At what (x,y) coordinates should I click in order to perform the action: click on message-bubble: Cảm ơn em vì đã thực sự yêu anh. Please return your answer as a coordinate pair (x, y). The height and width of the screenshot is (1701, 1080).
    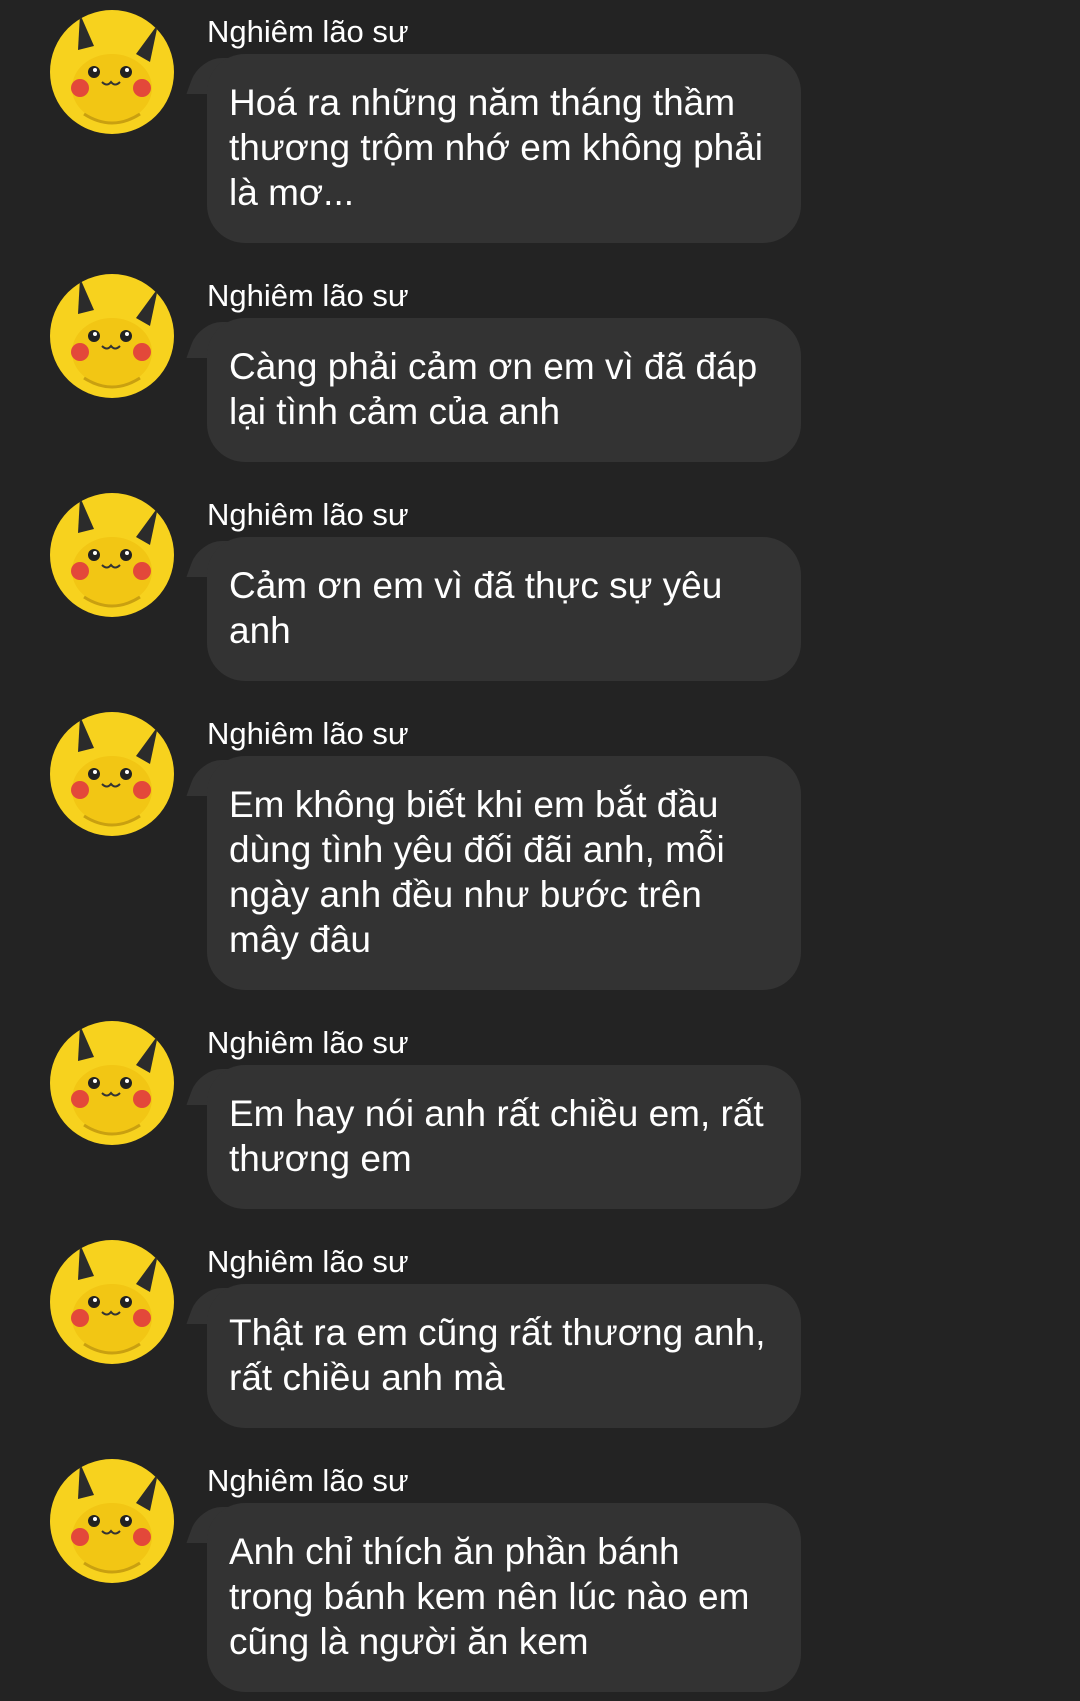
    Looking at the image, I should click on (504, 609).